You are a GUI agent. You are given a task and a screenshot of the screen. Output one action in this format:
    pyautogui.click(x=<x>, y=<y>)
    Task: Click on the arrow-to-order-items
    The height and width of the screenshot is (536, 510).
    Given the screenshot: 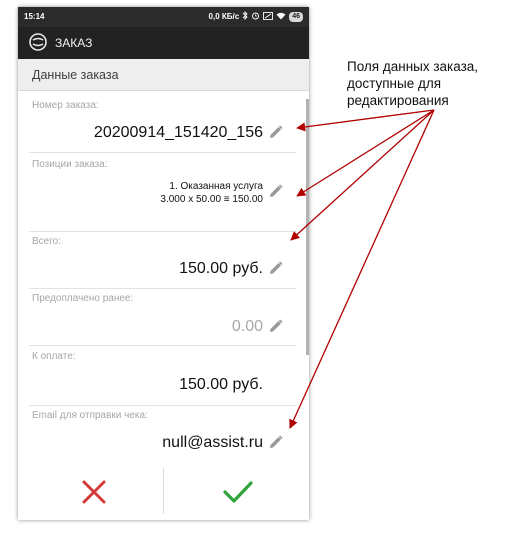 What is the action you would take?
    pyautogui.click(x=365, y=153)
    